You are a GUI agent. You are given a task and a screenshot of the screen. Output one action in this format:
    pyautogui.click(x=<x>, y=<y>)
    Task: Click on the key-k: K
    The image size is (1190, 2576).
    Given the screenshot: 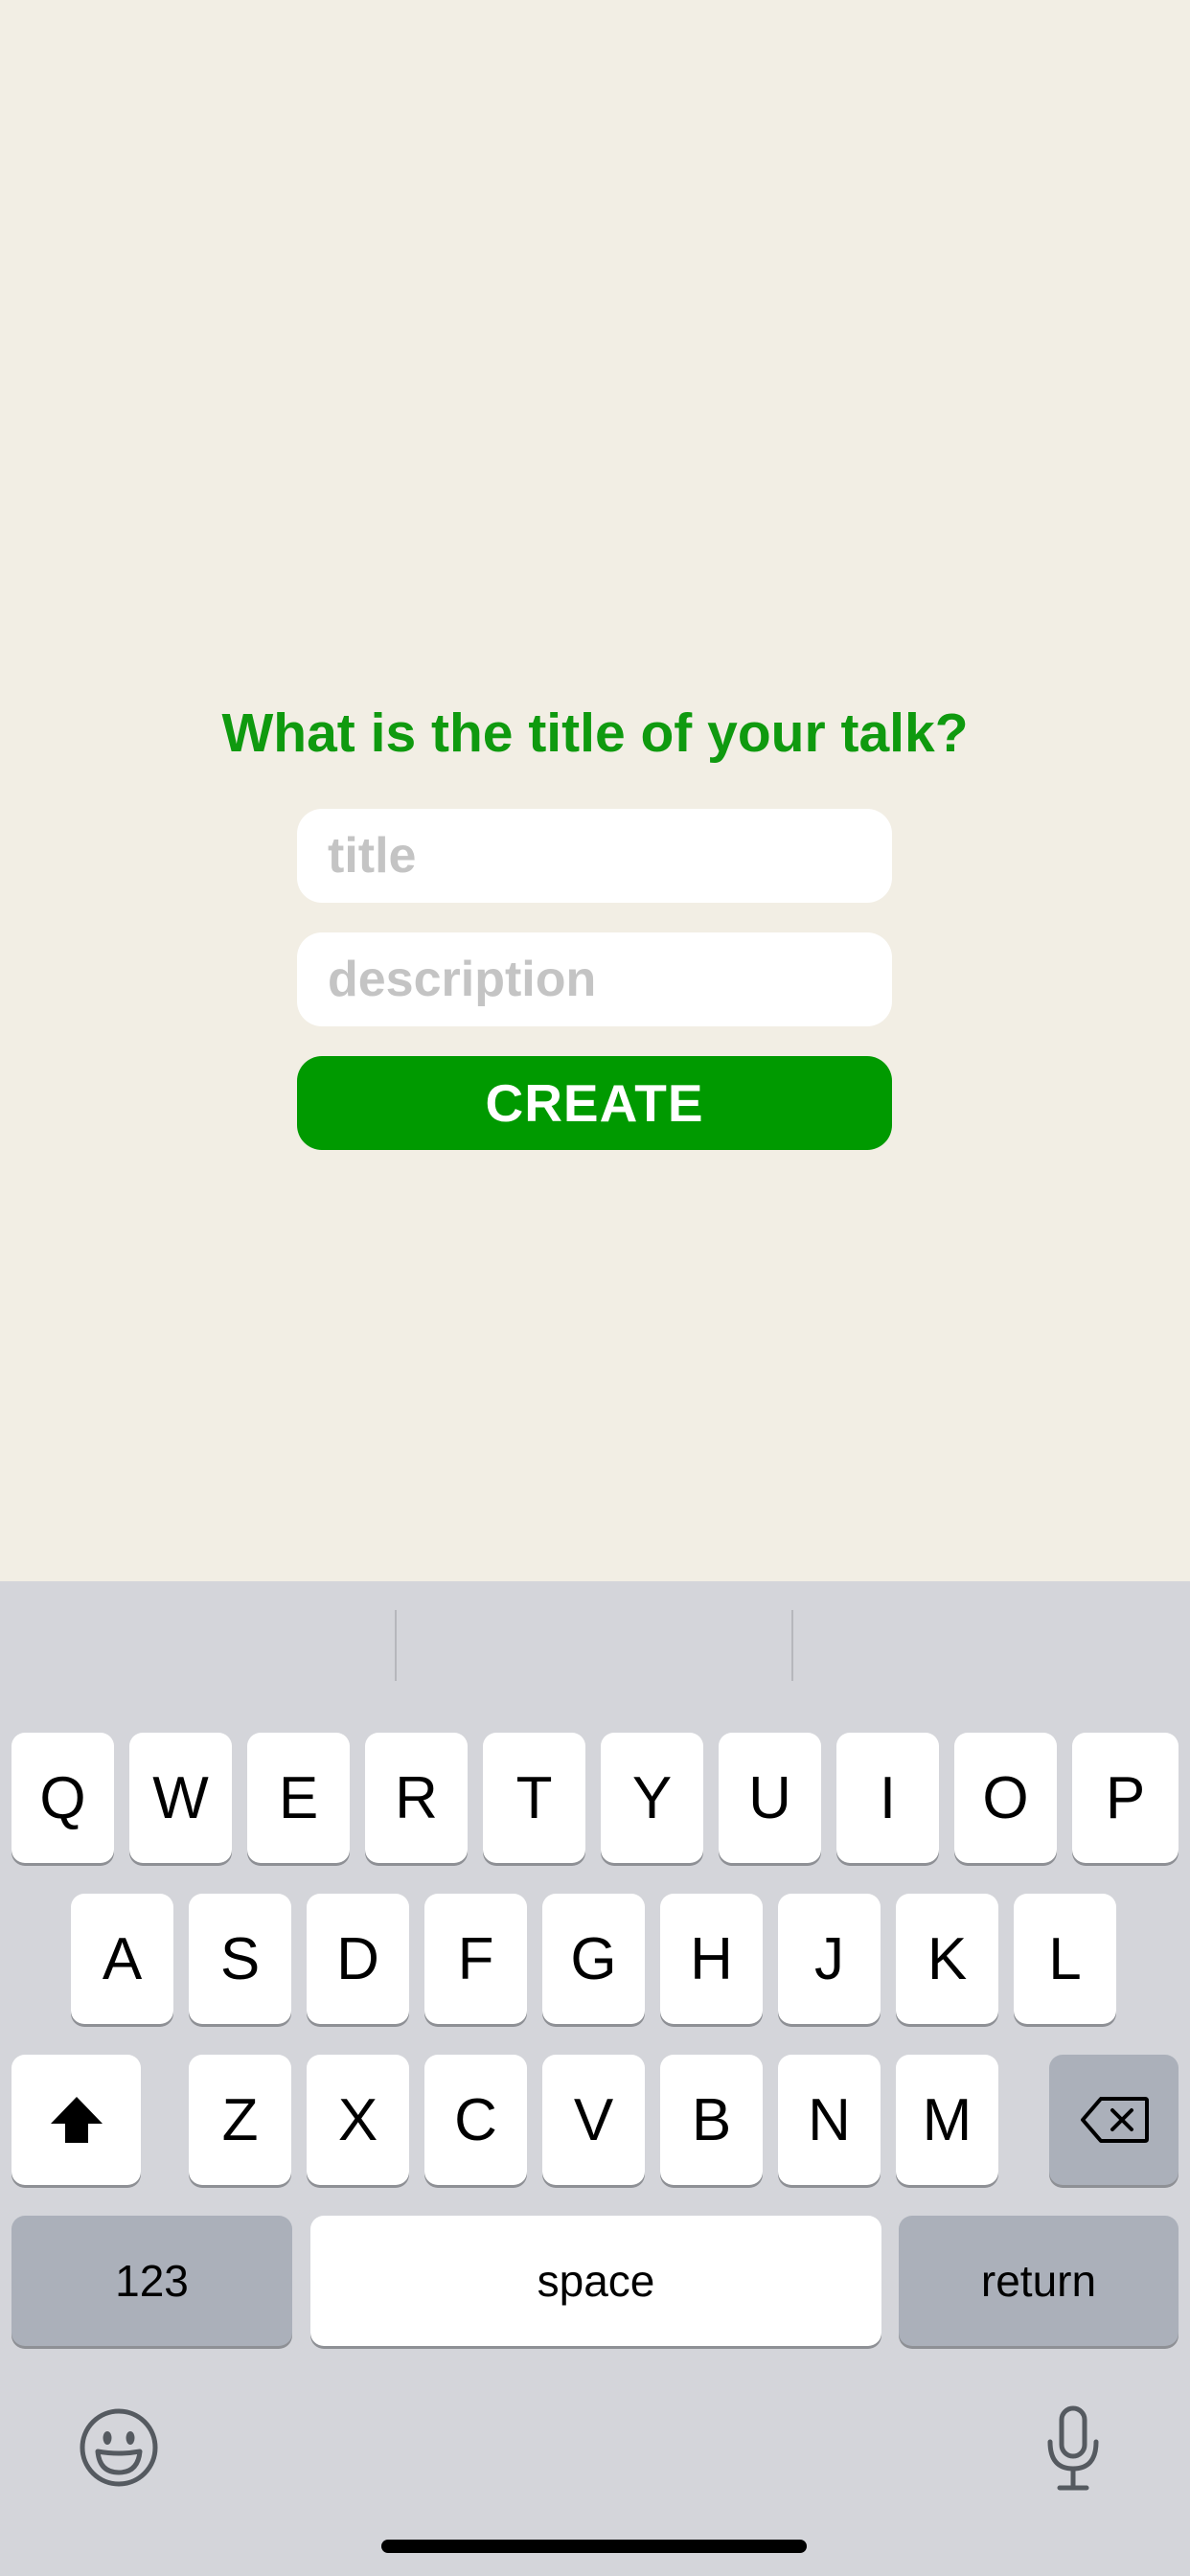 What is the action you would take?
    pyautogui.click(x=947, y=1959)
    